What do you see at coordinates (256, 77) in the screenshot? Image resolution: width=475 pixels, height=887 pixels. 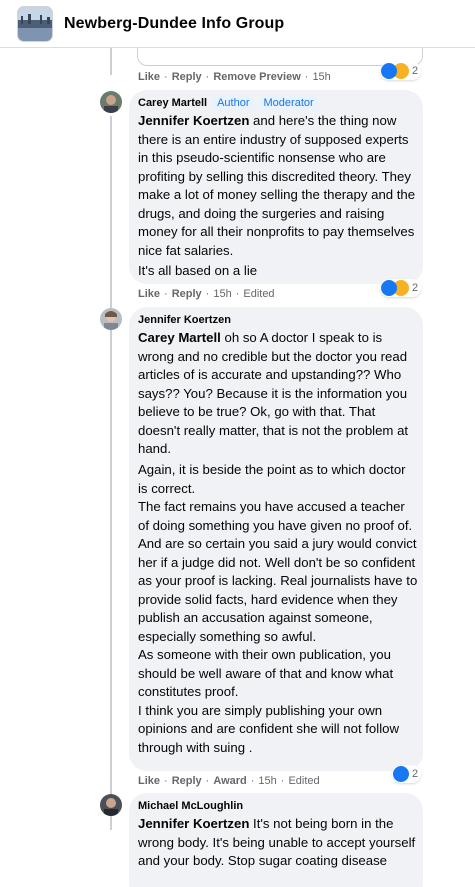 I see `remove-preview-button: Remove Preview` at bounding box center [256, 77].